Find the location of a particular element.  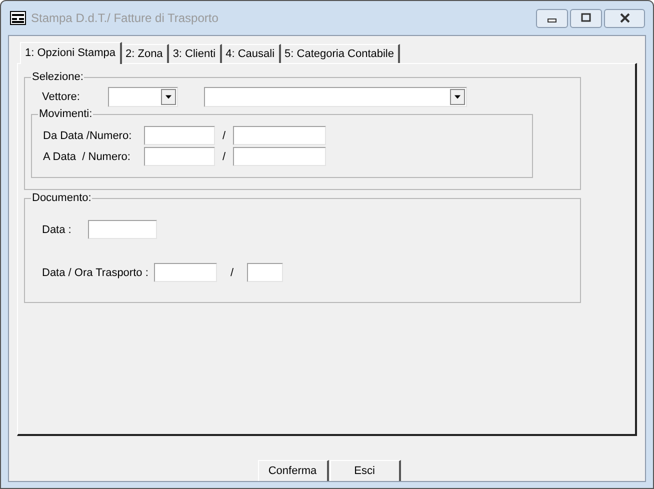

dialog-button: Esci is located at coordinates (365, 470).